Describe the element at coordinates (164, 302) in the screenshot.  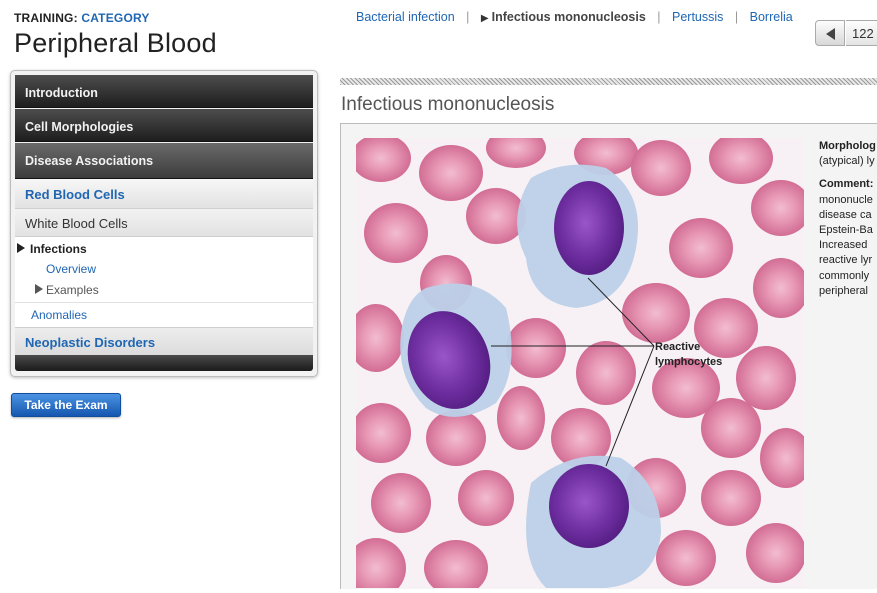
I see `divider` at that location.